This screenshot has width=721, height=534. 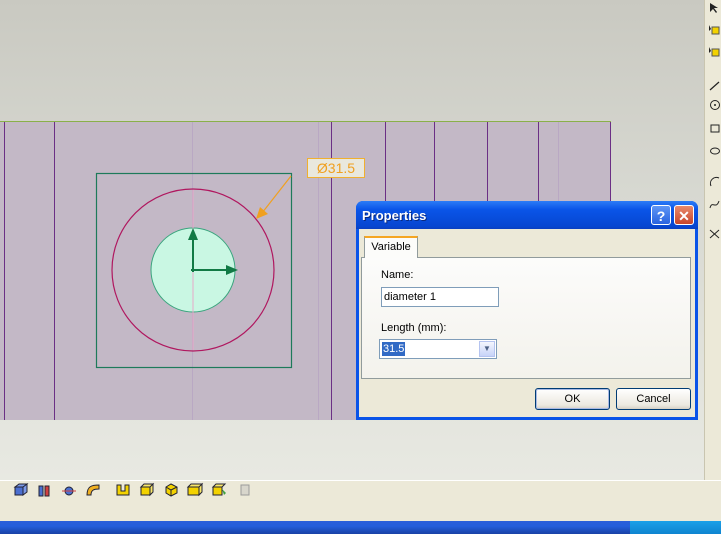 I want to click on select-filter-icon, so click(x=714, y=30).